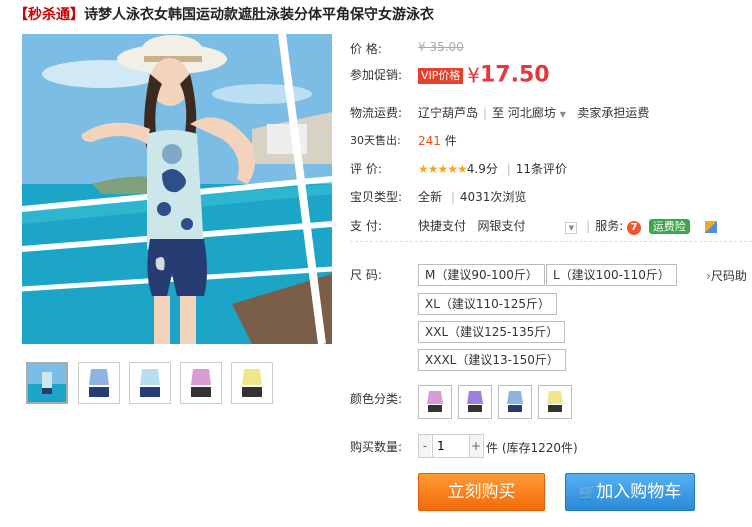 The image size is (752, 527). I want to click on type-row: 宝贝类型: 全新 | 4031次浏览, so click(438, 197).